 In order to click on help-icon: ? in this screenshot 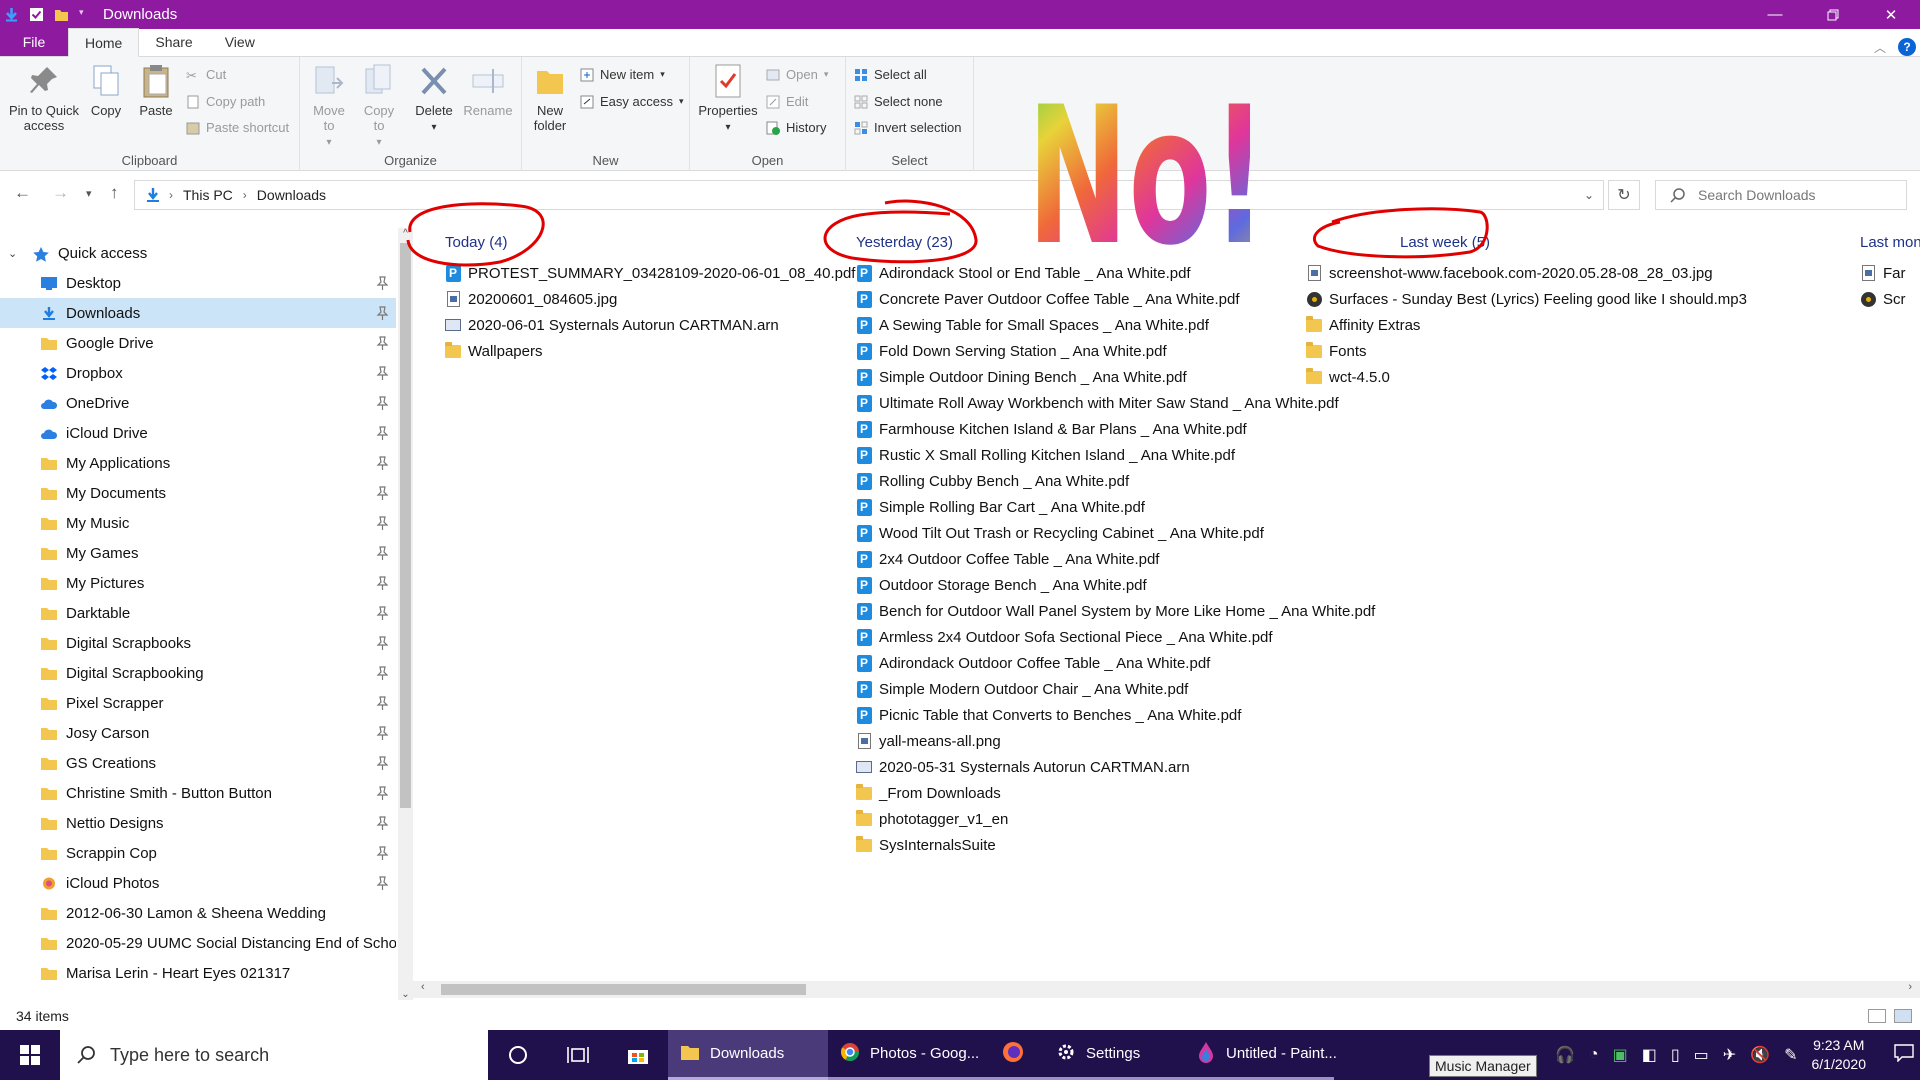, I will do `click(1907, 47)`.